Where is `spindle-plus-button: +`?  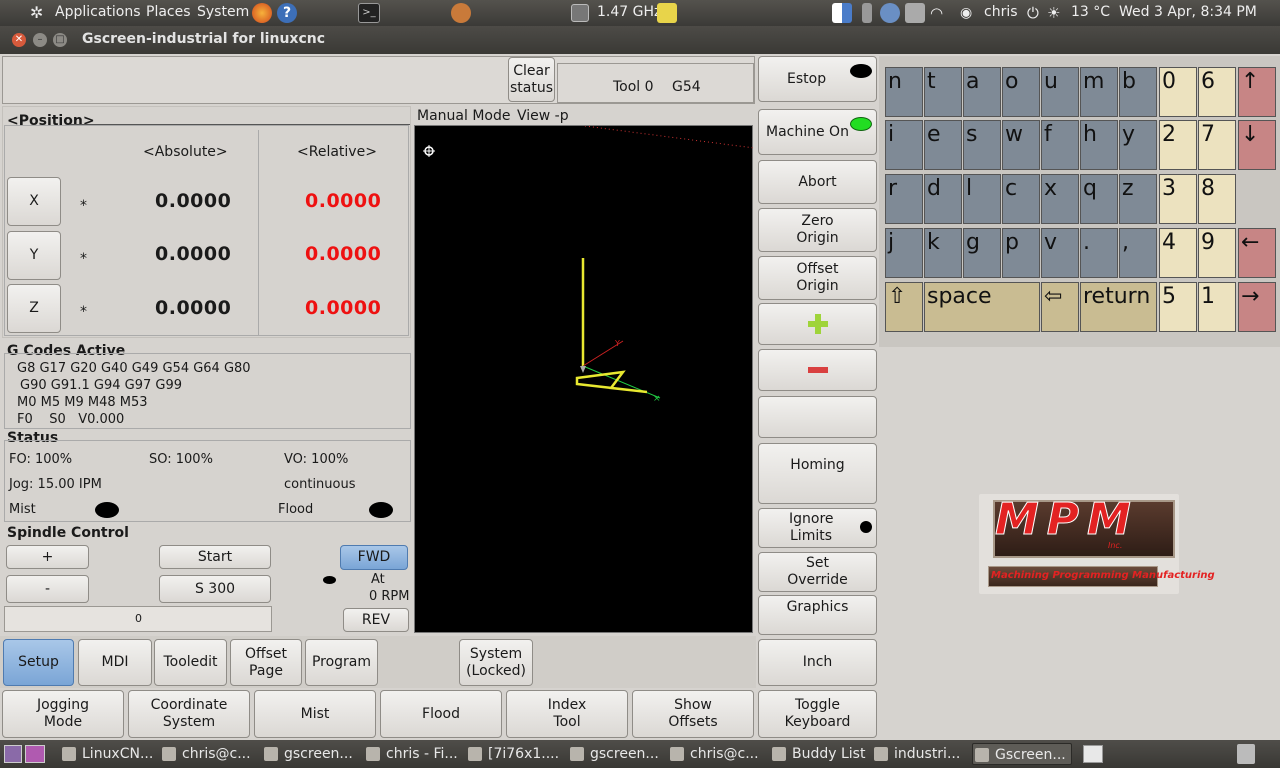
spindle-plus-button: + is located at coordinates (47, 557).